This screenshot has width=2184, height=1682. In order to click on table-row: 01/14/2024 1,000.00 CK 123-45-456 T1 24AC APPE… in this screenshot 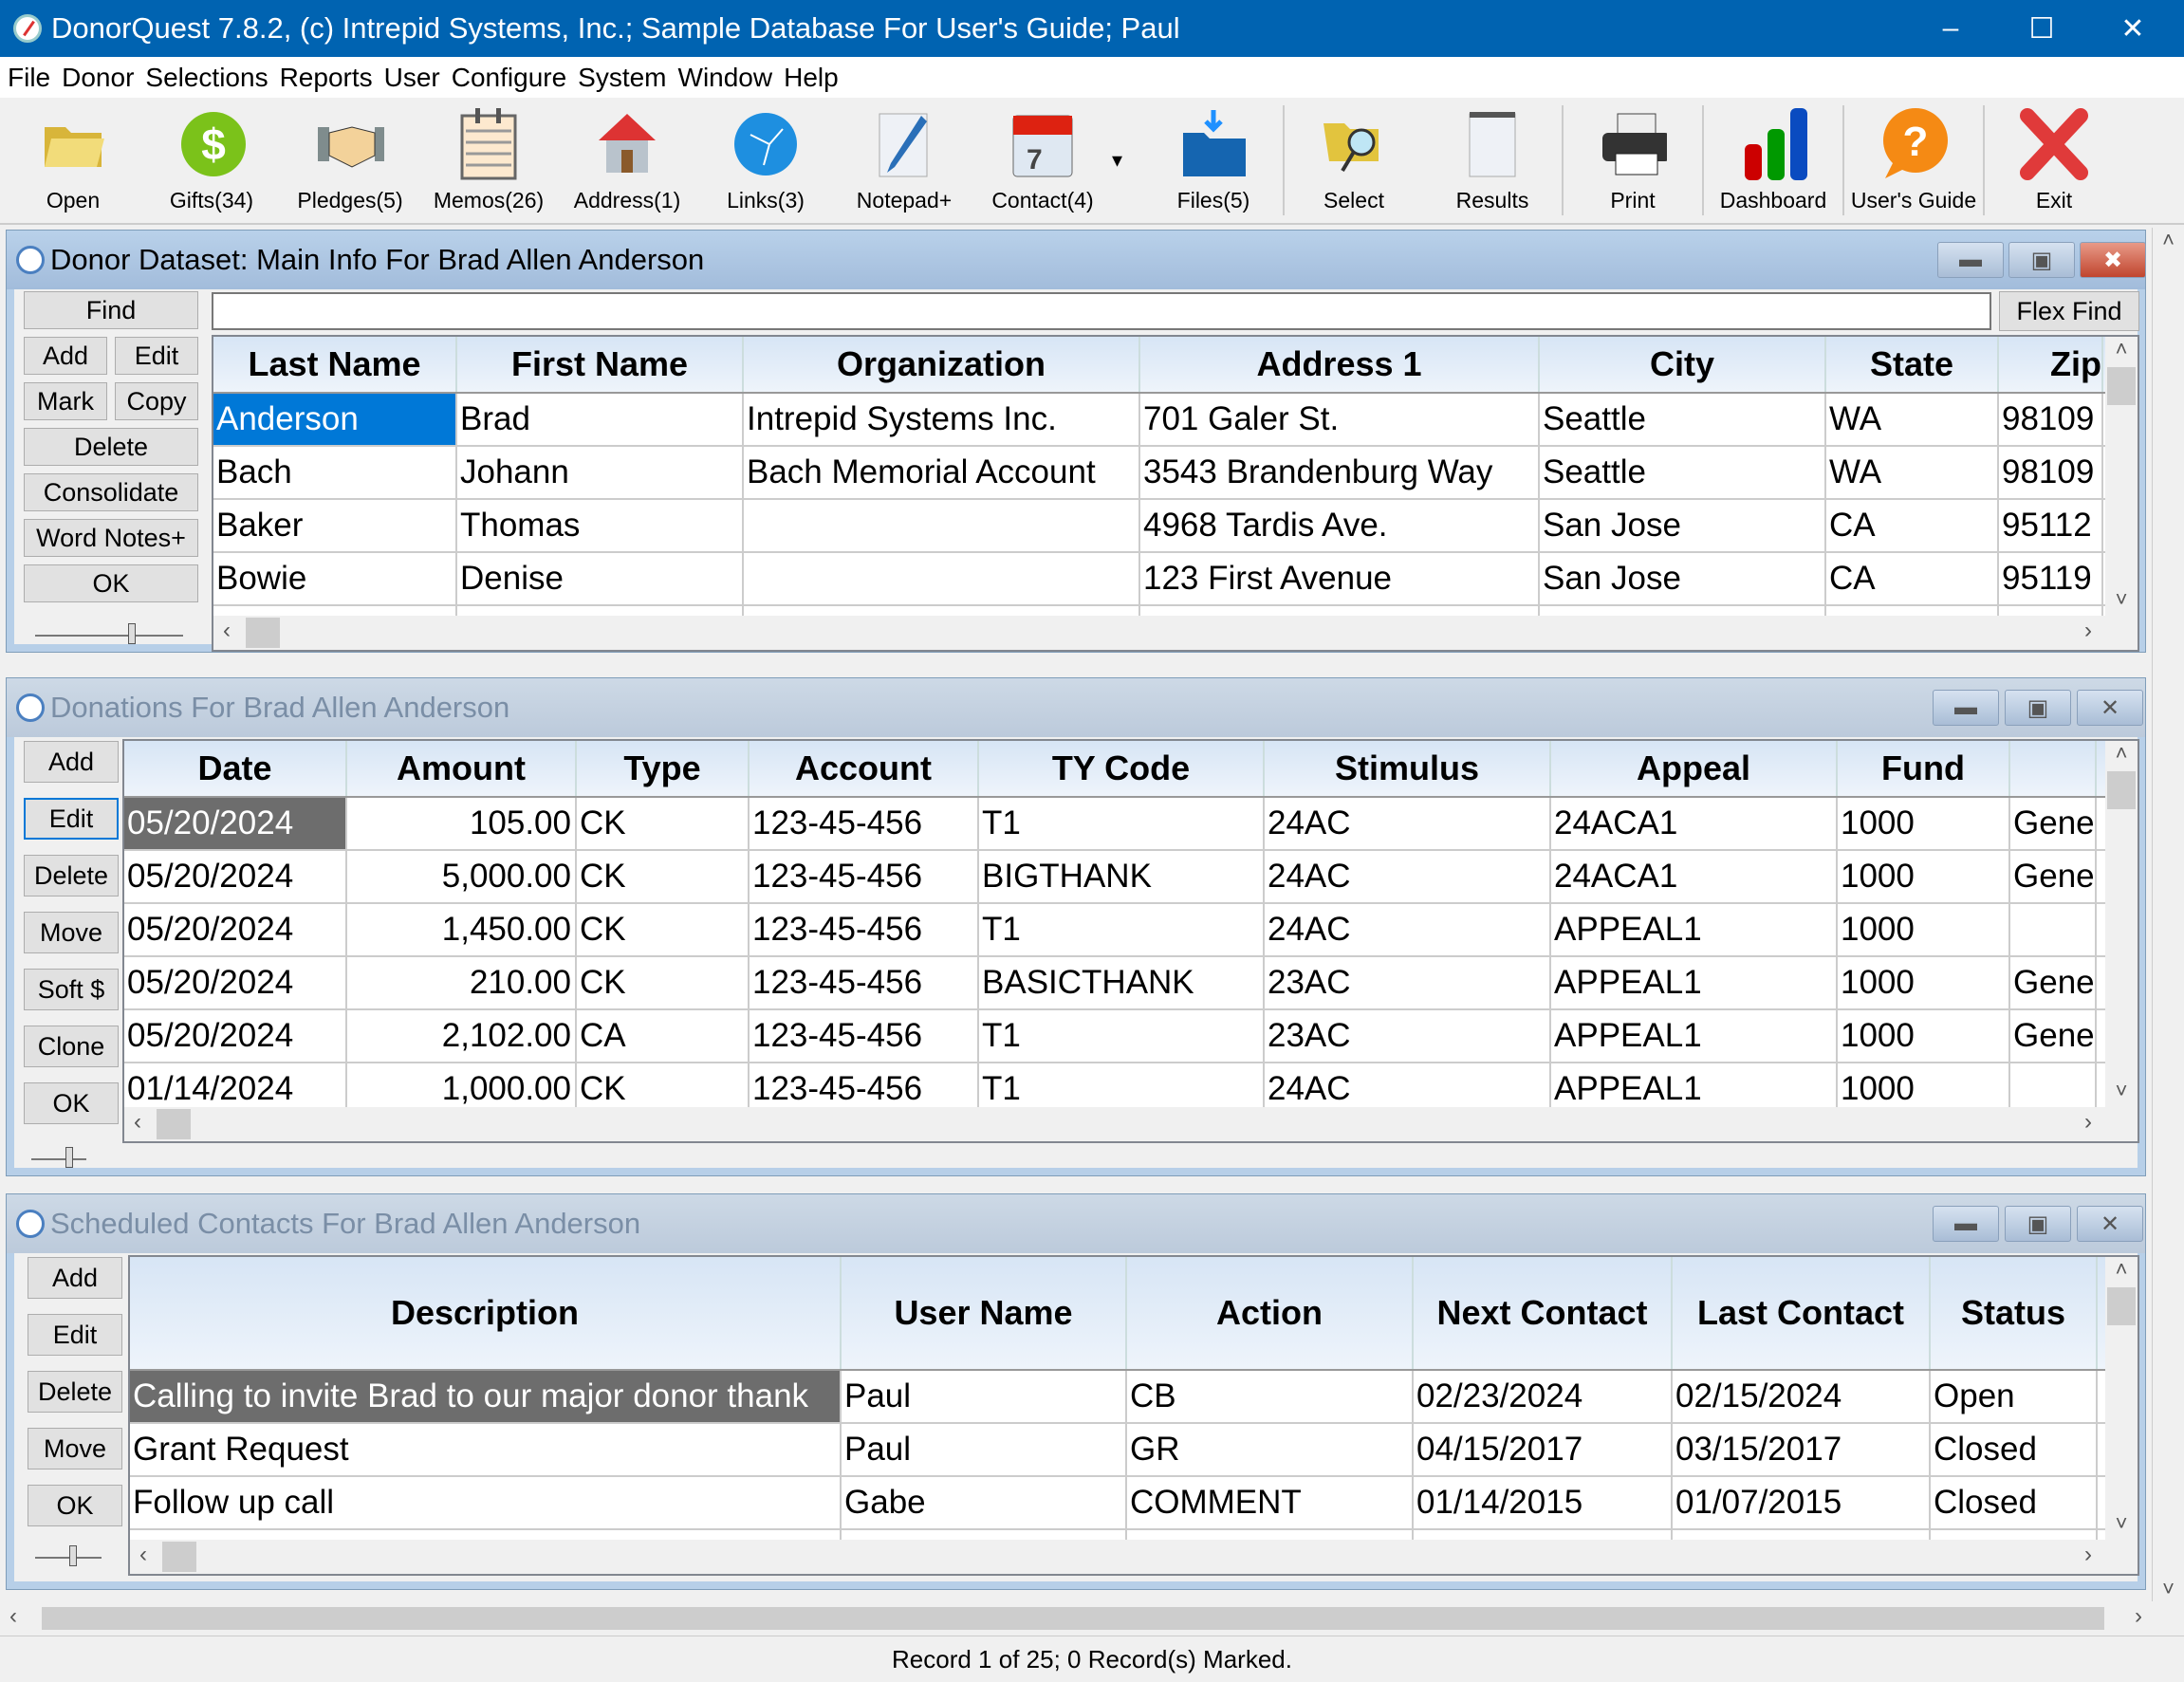, I will do `click(1114, 1085)`.